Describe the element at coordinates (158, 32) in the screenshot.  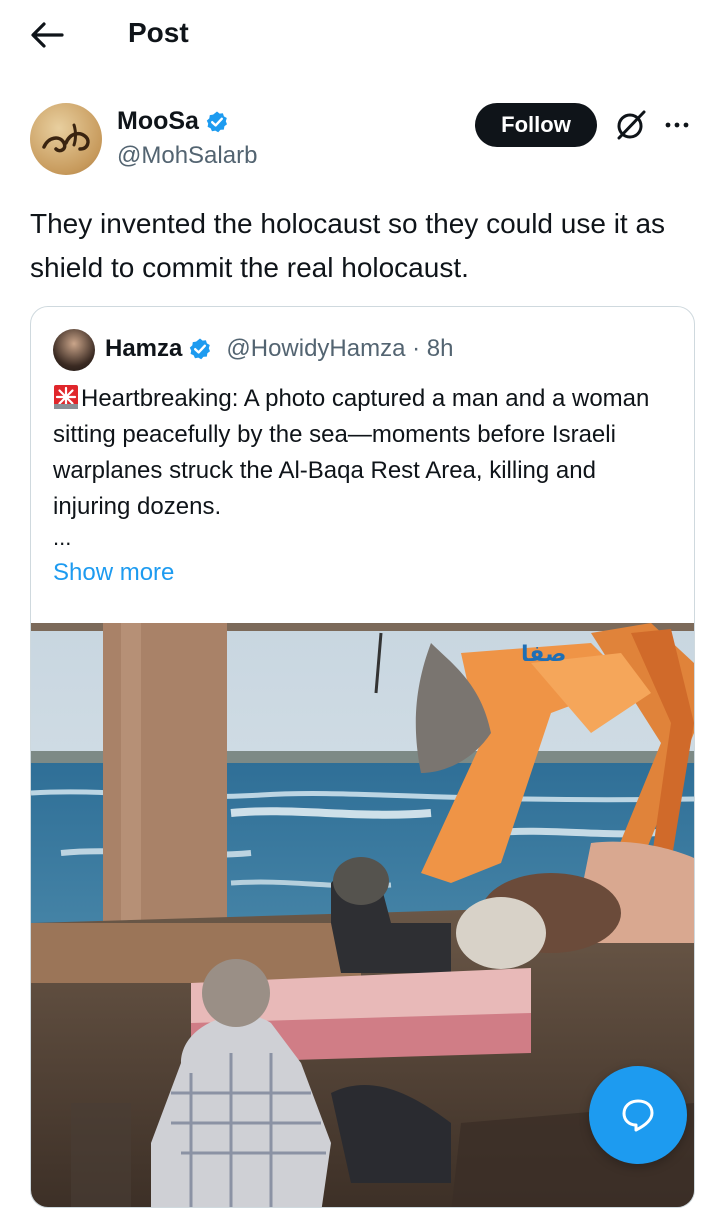
I see `page-title: Post` at that location.